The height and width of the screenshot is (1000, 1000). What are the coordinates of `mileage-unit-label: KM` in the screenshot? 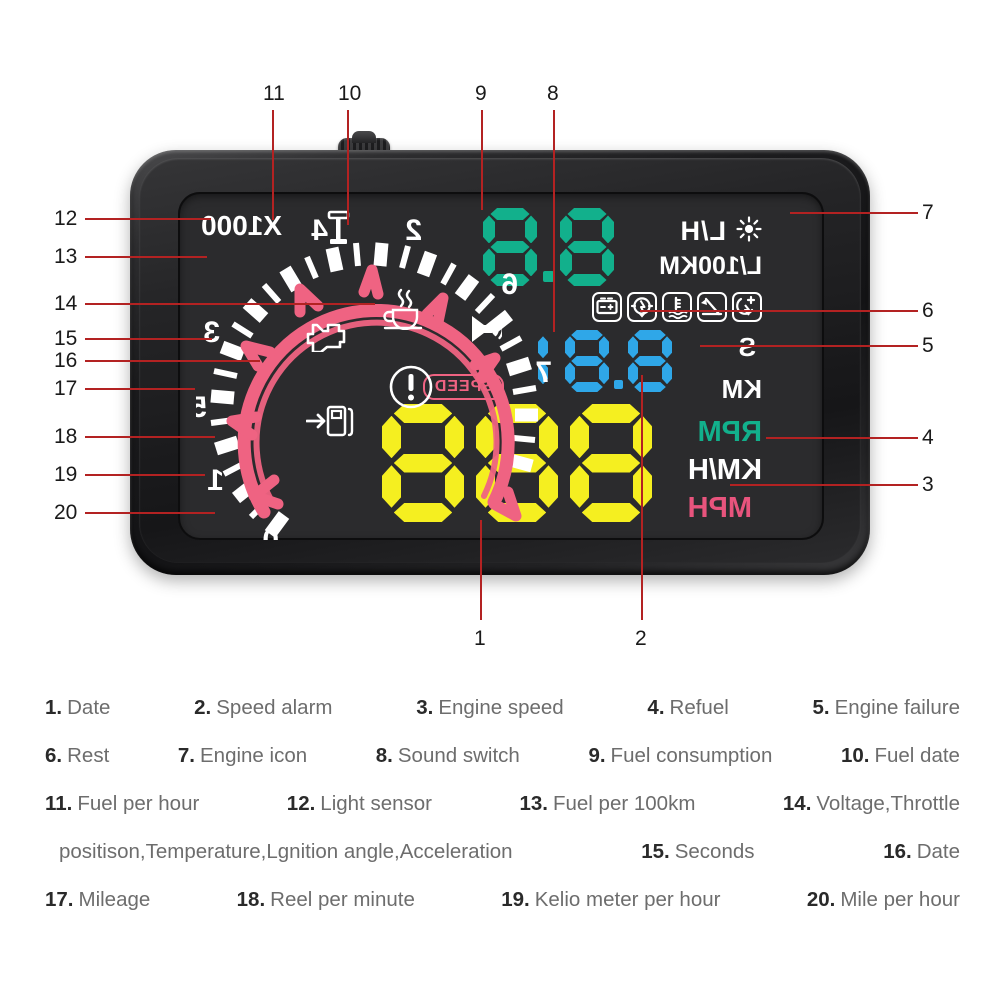 It's located at (741, 389).